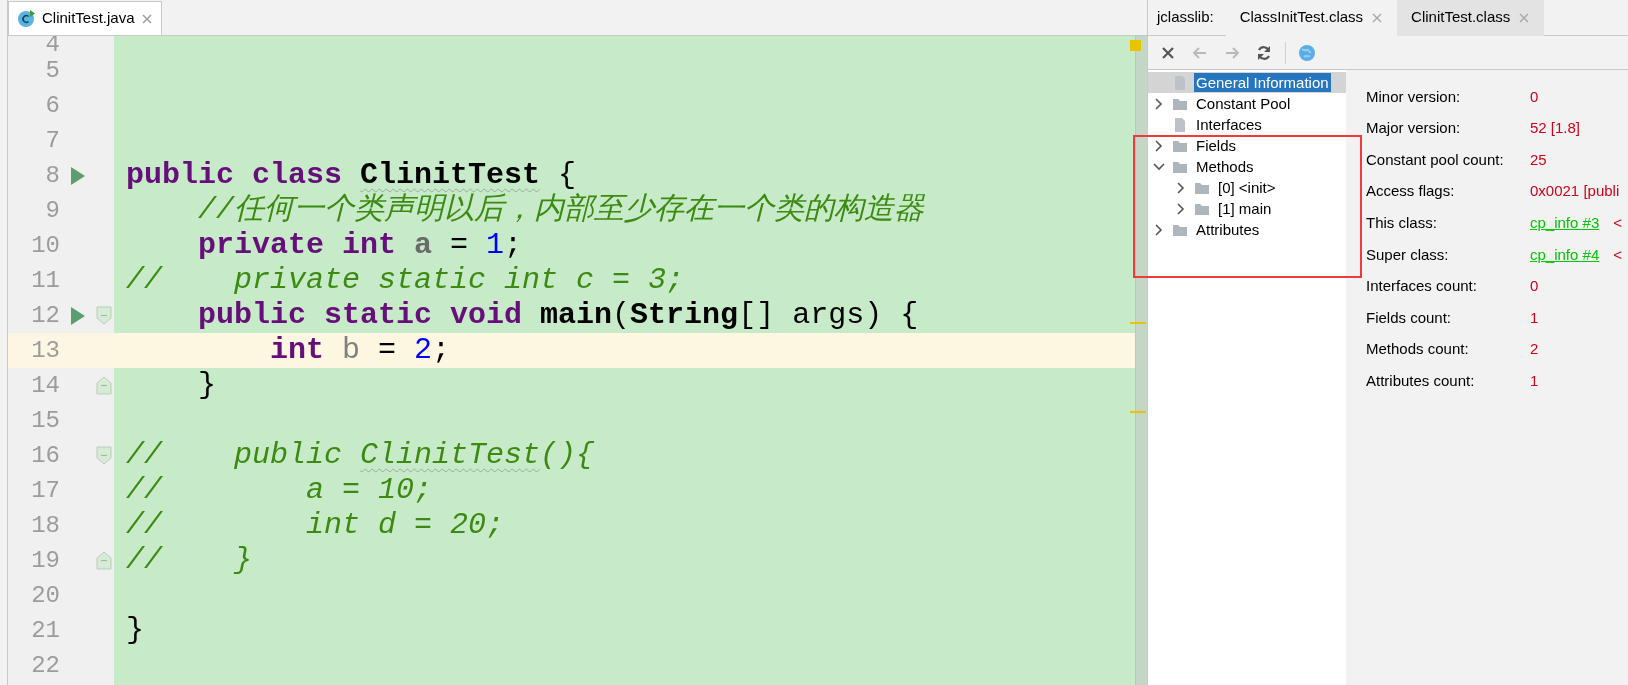 This screenshot has width=1628, height=685. I want to click on field-value: 52 [1.8], so click(1555, 128).